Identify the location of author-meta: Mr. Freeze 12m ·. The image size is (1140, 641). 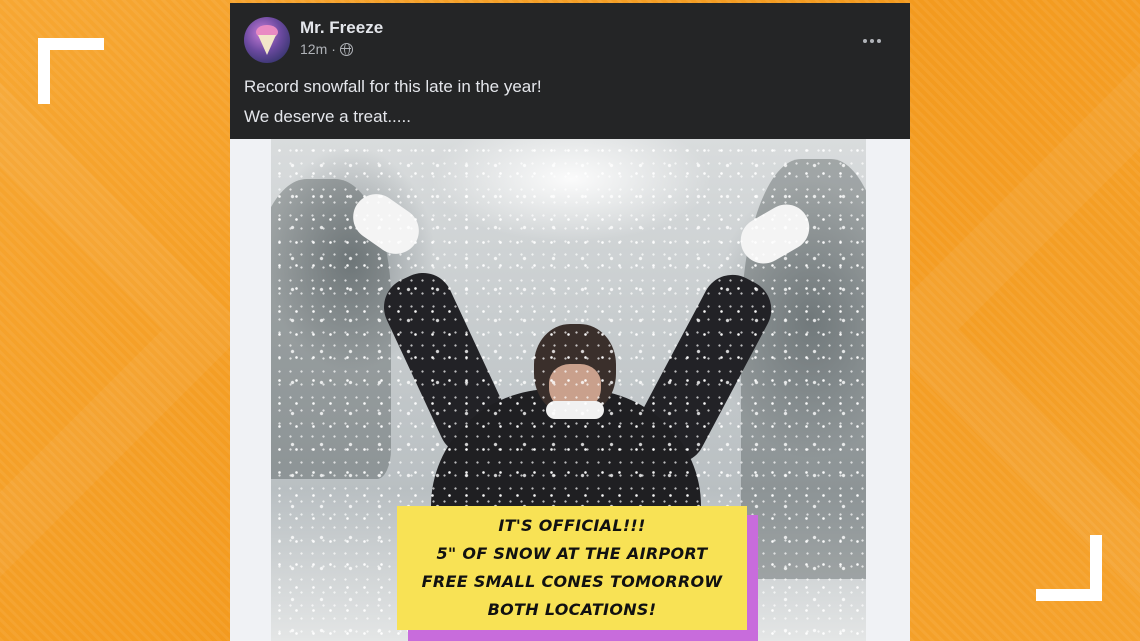
(341, 37).